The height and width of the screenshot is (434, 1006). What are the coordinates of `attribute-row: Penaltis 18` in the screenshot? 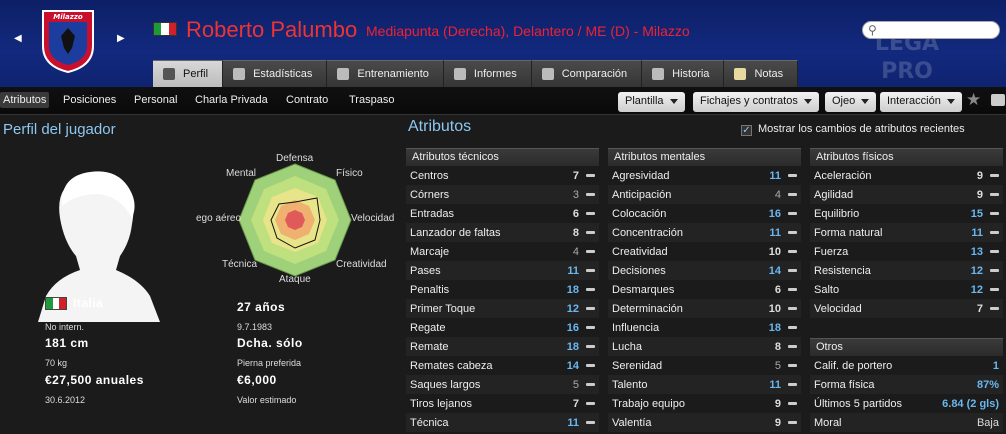 It's located at (502, 289).